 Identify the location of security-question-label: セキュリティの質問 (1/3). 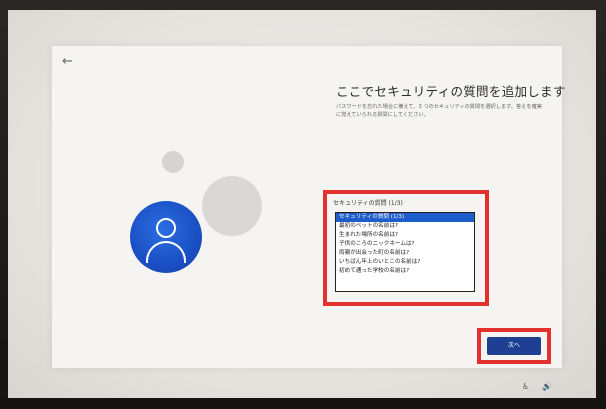
(368, 203).